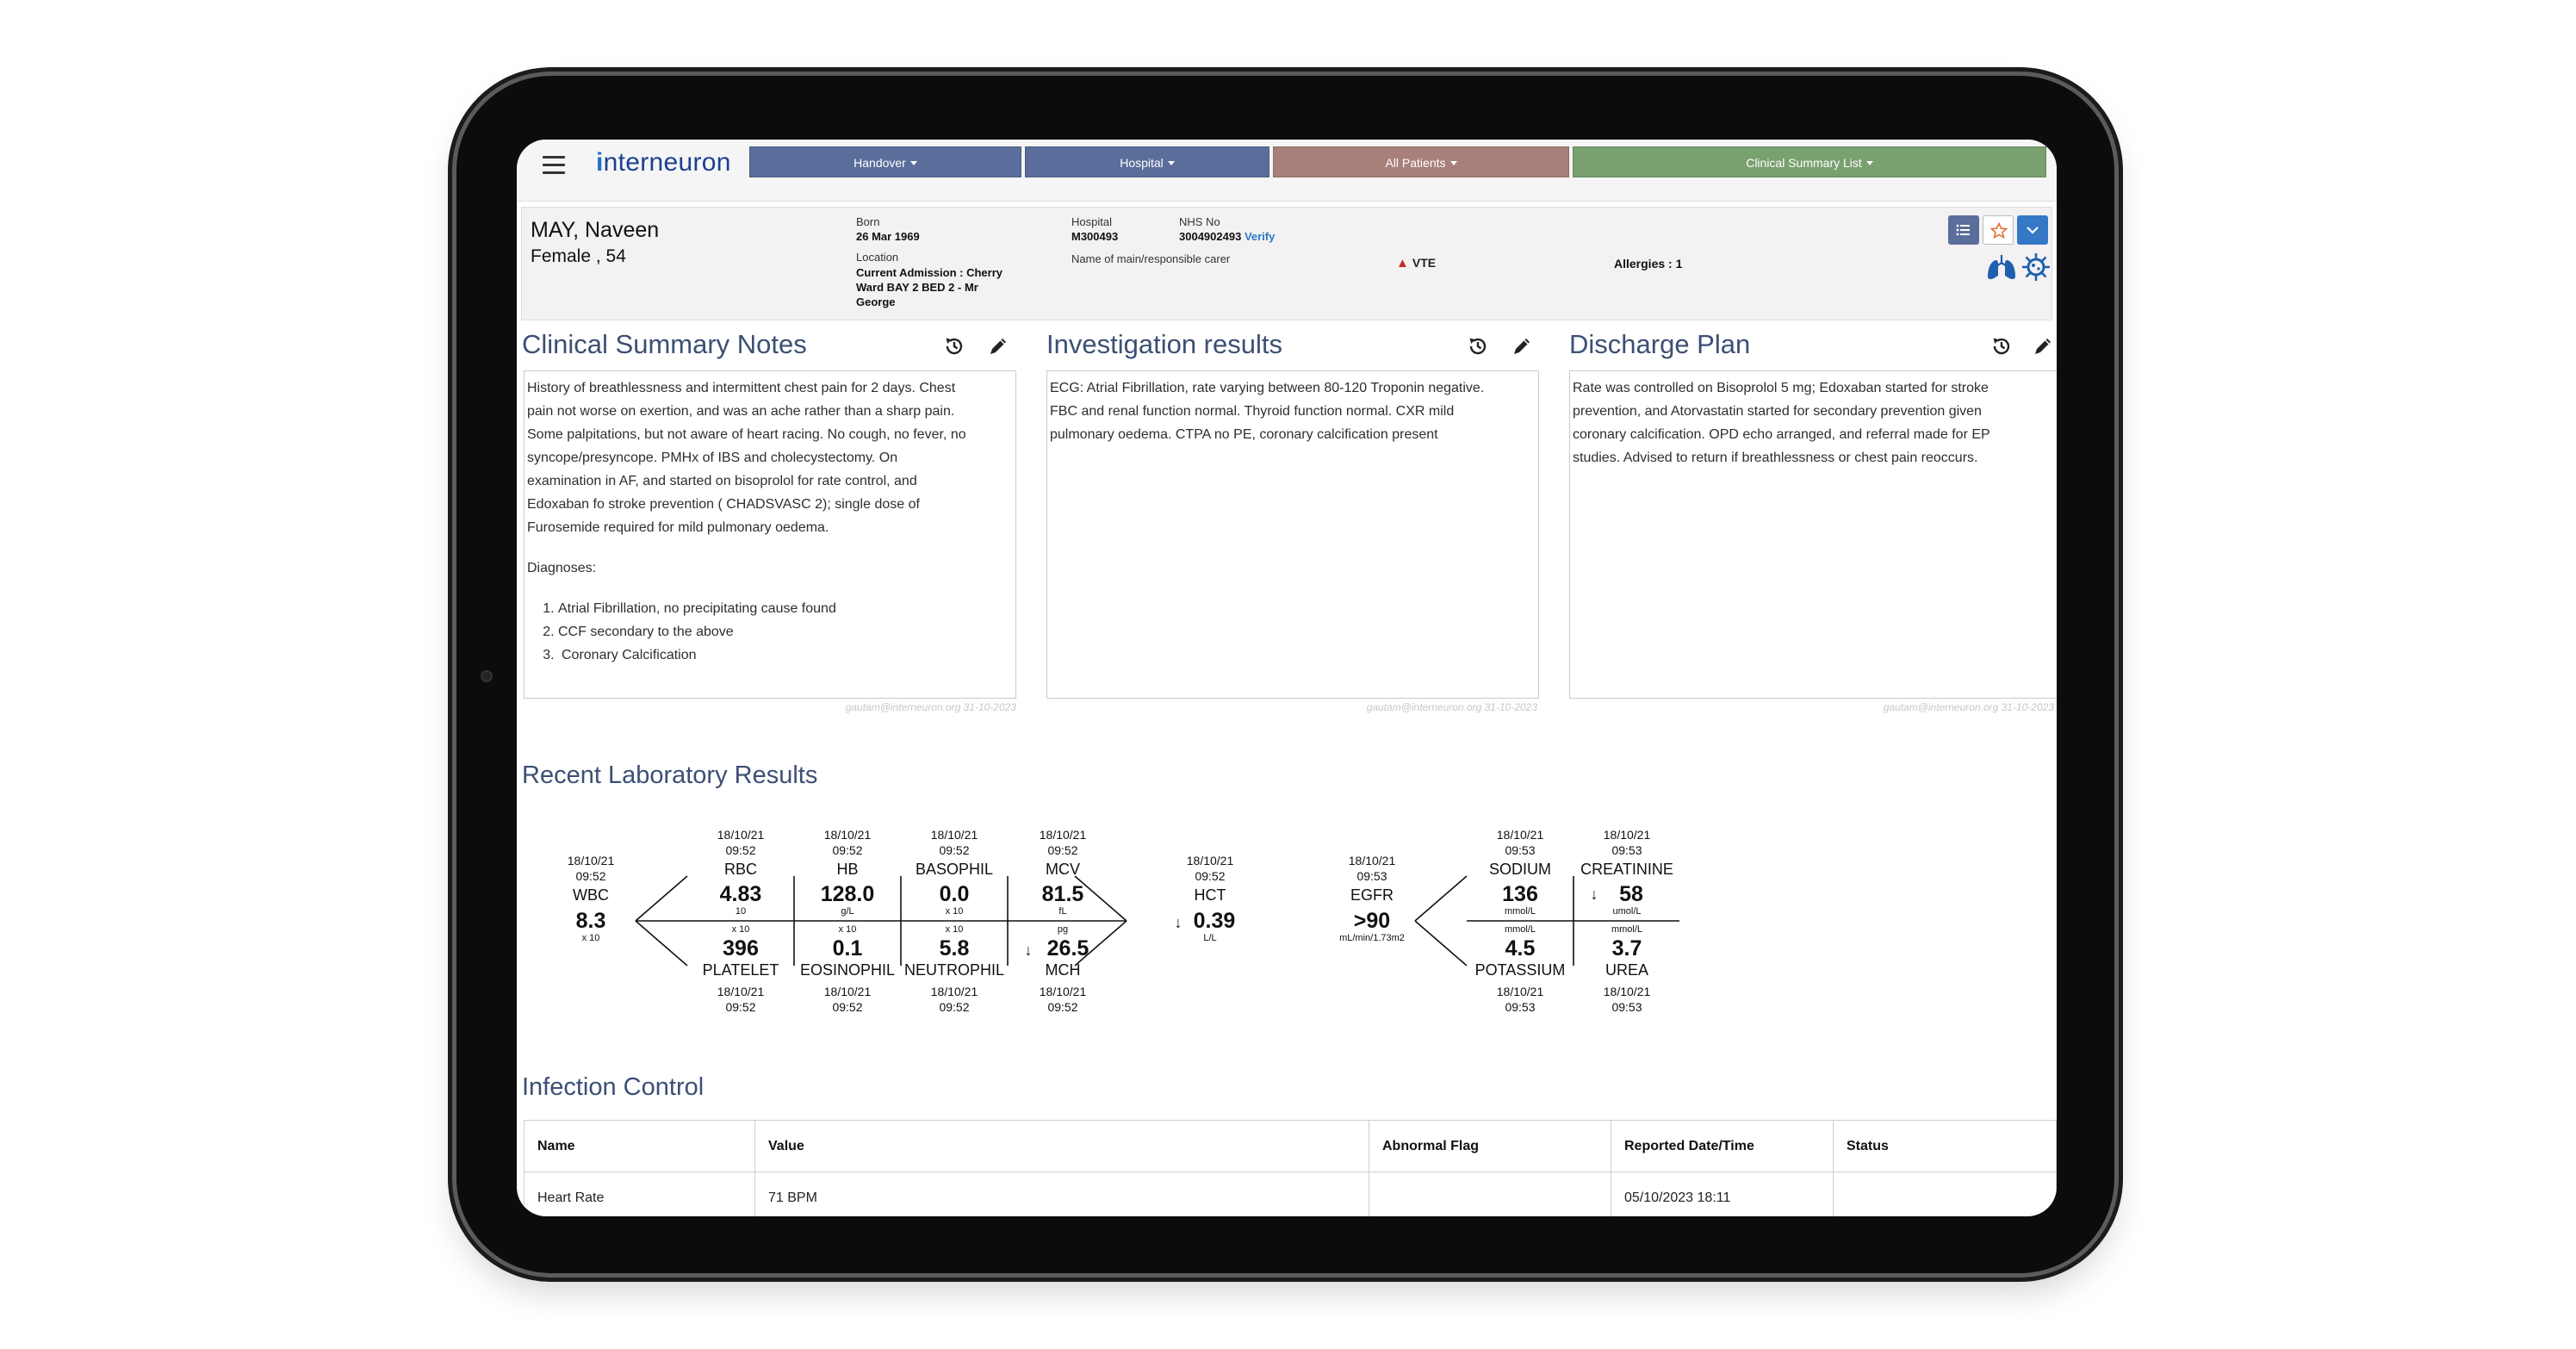  I want to click on lab-name: UREA, so click(1626, 970).